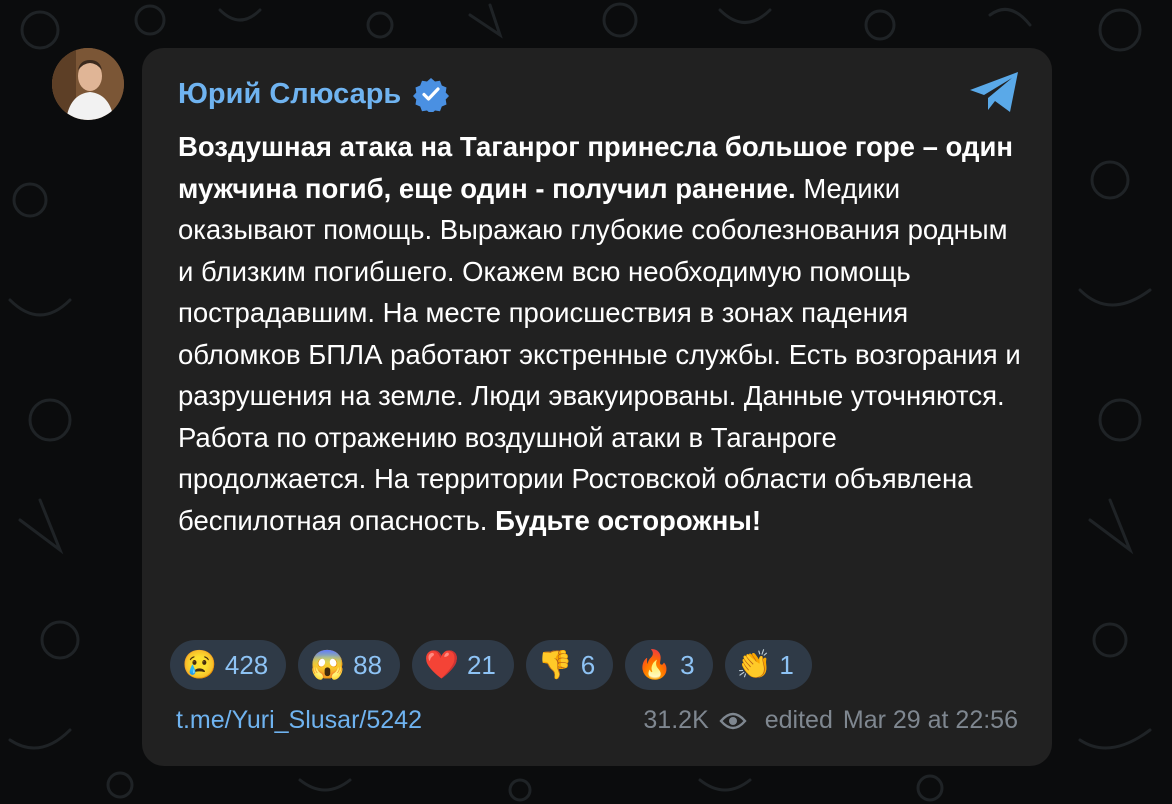  I want to click on edited-label: edited, so click(798, 720).